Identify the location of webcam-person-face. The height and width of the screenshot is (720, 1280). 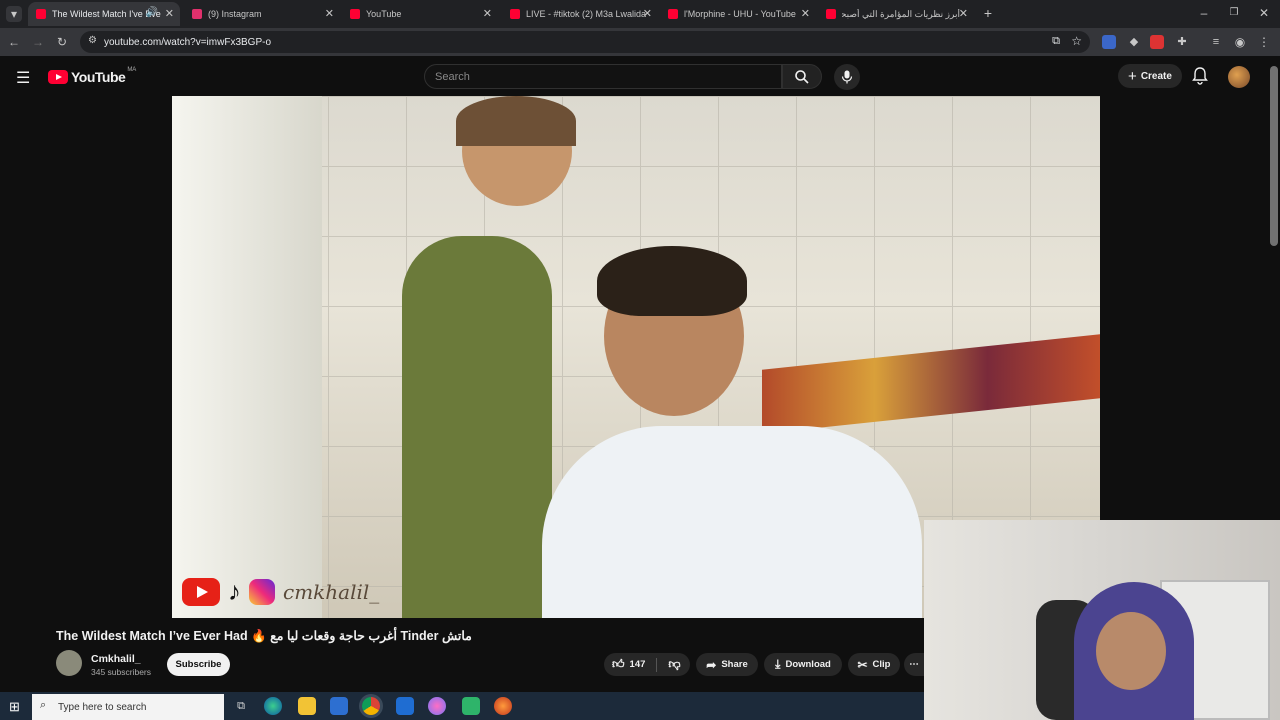
(1131, 651).